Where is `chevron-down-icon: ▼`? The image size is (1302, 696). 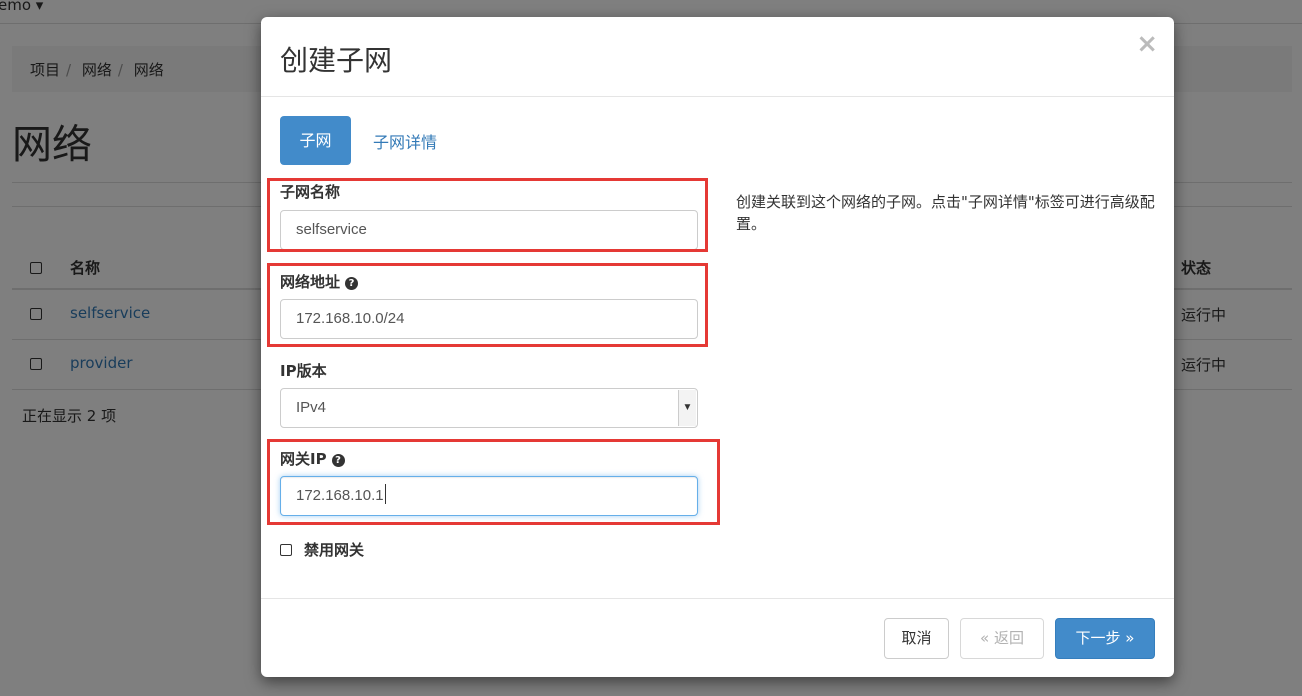 chevron-down-icon: ▼ is located at coordinates (687, 408).